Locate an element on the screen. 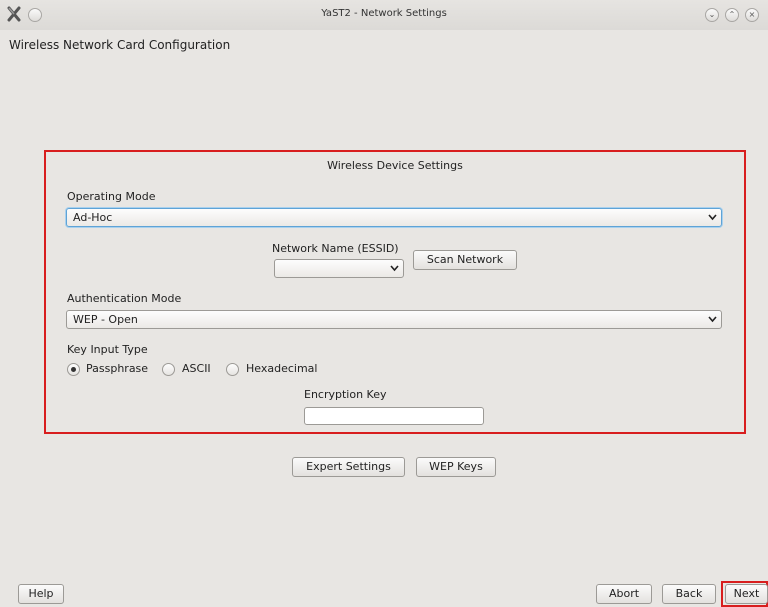  next-button: Next is located at coordinates (746, 594).